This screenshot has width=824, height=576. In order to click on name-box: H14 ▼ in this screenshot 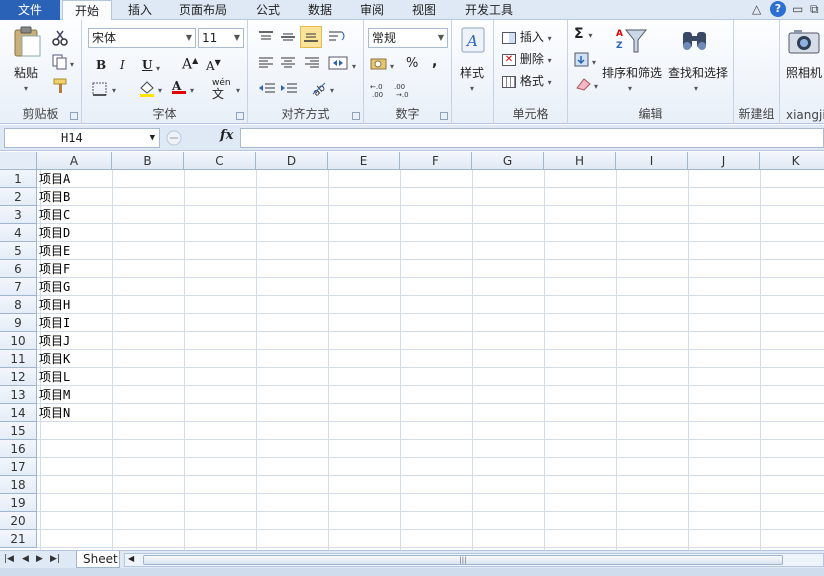, I will do `click(82, 138)`.